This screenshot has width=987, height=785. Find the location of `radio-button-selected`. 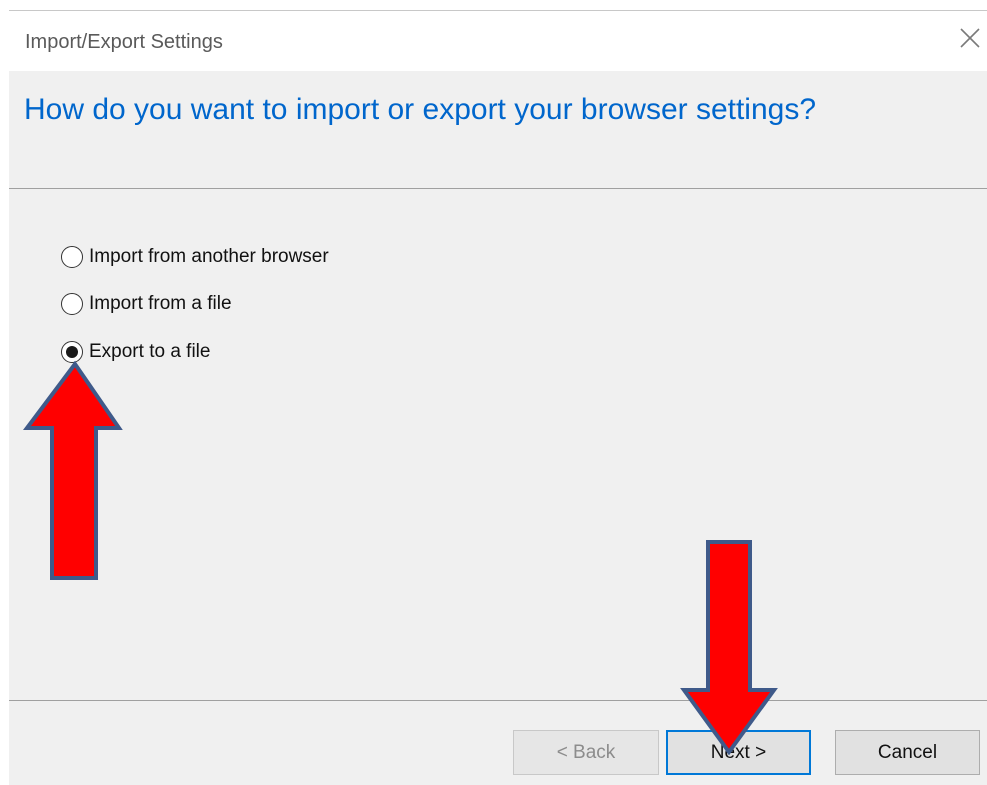

radio-button-selected is located at coordinates (72, 352).